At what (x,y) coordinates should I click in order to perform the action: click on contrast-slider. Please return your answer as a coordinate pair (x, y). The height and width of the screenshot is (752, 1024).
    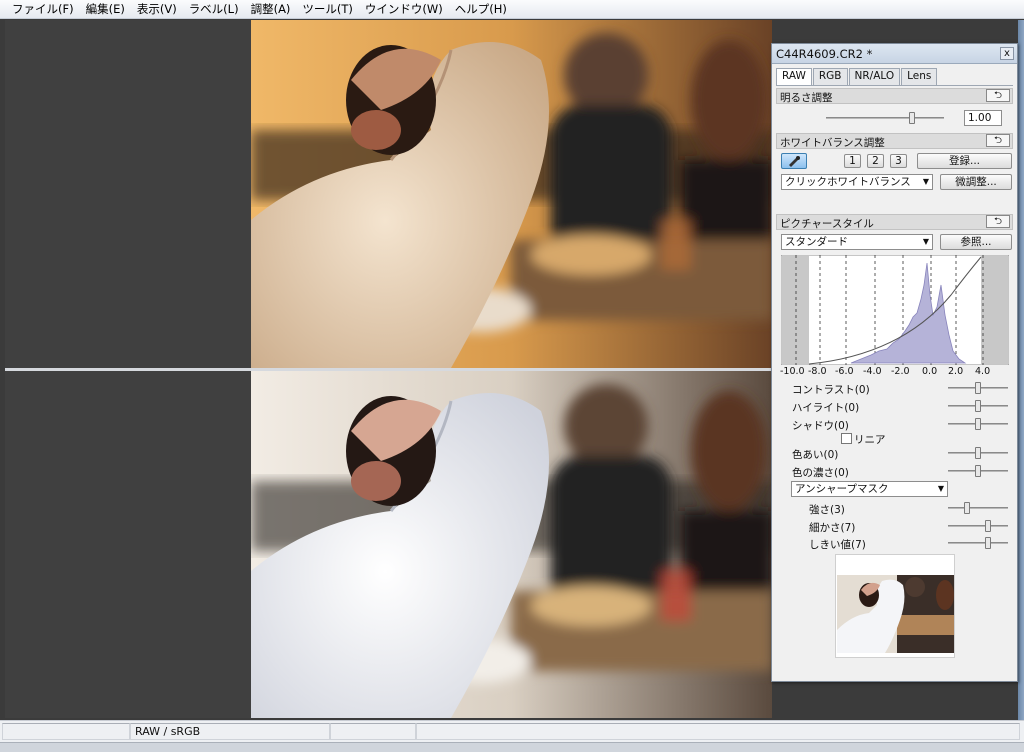
    Looking at the image, I should click on (978, 388).